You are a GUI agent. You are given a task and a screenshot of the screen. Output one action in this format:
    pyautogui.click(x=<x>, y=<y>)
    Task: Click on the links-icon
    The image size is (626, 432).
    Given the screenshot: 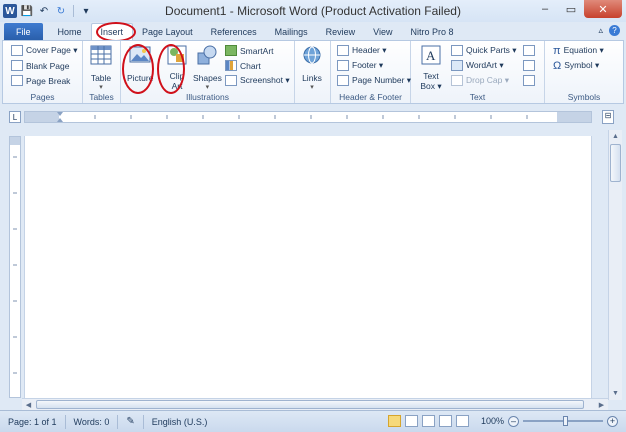 What is the action you would take?
    pyautogui.click(x=312, y=55)
    